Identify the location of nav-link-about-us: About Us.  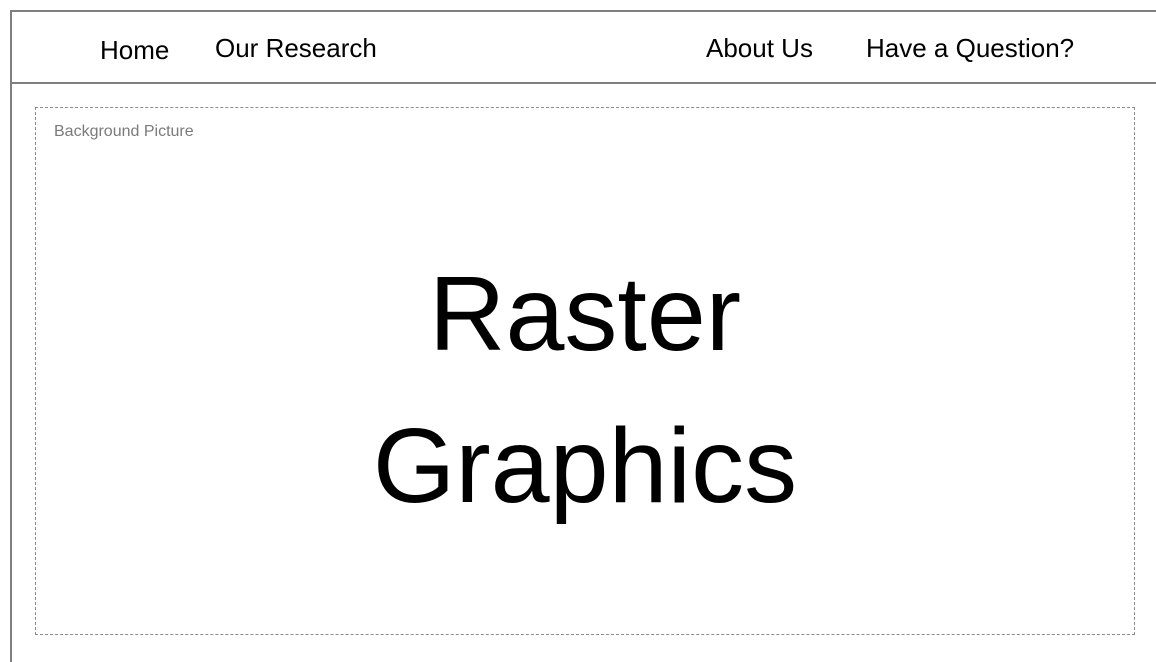
(759, 48).